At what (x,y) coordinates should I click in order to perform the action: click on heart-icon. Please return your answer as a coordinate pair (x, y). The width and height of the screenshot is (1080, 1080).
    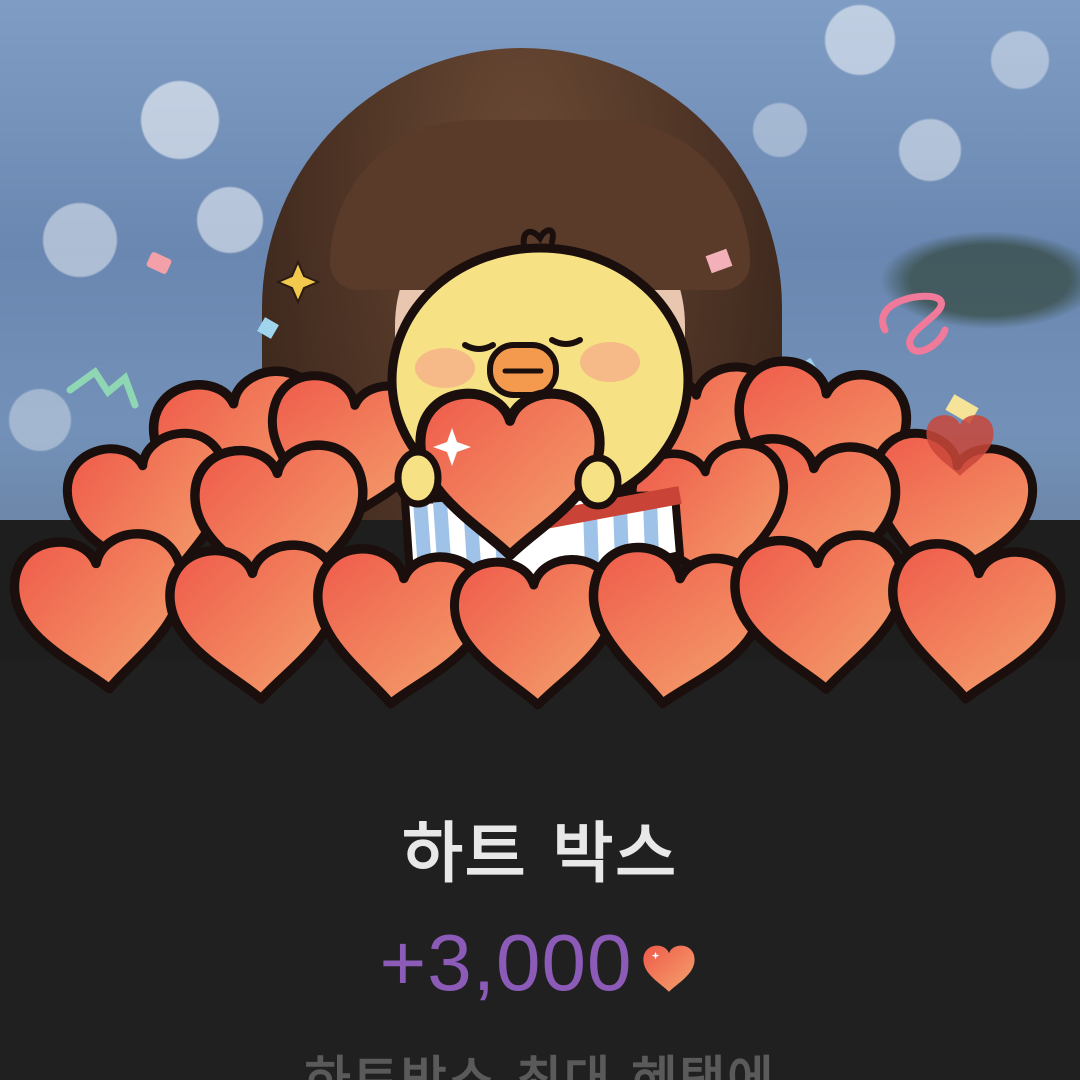
    Looking at the image, I should click on (669, 968).